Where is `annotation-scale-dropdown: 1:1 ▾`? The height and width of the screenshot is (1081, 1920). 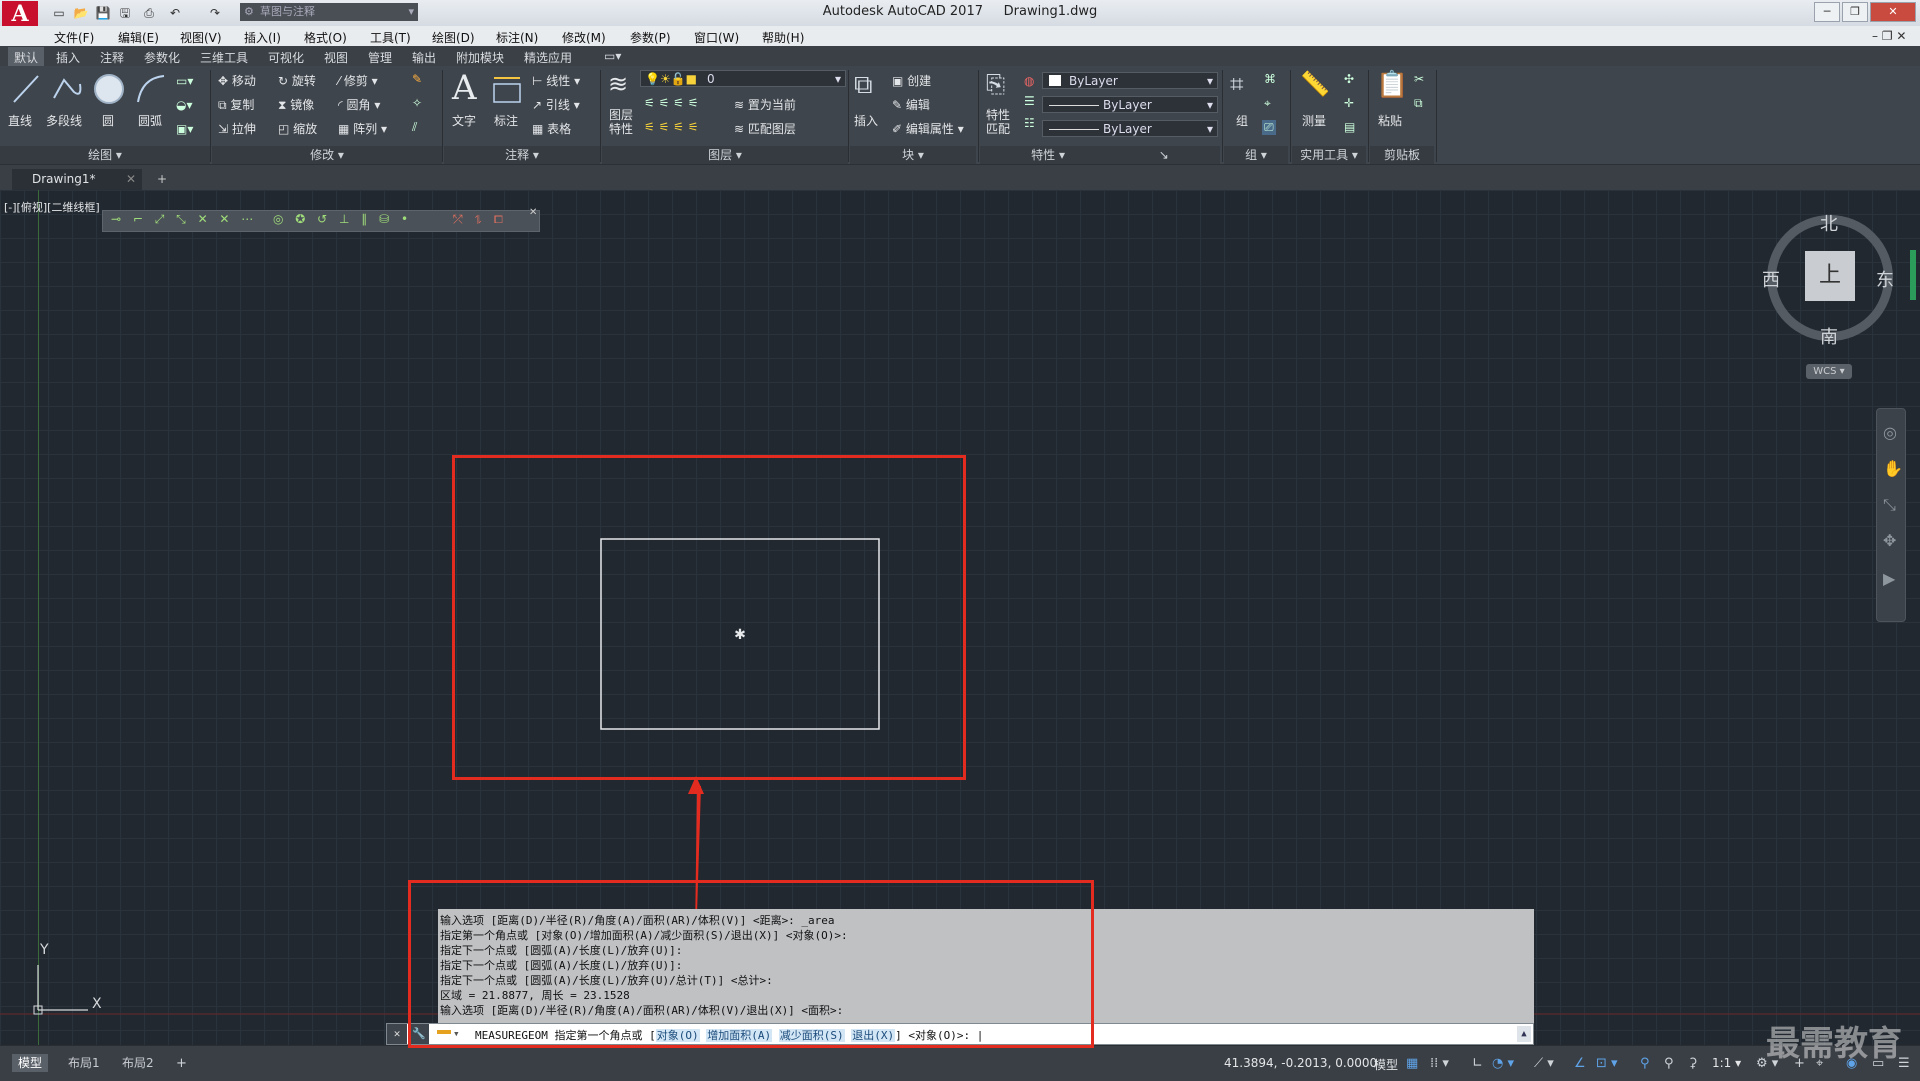
annotation-scale-dropdown: 1:1 ▾ is located at coordinates (1726, 1063).